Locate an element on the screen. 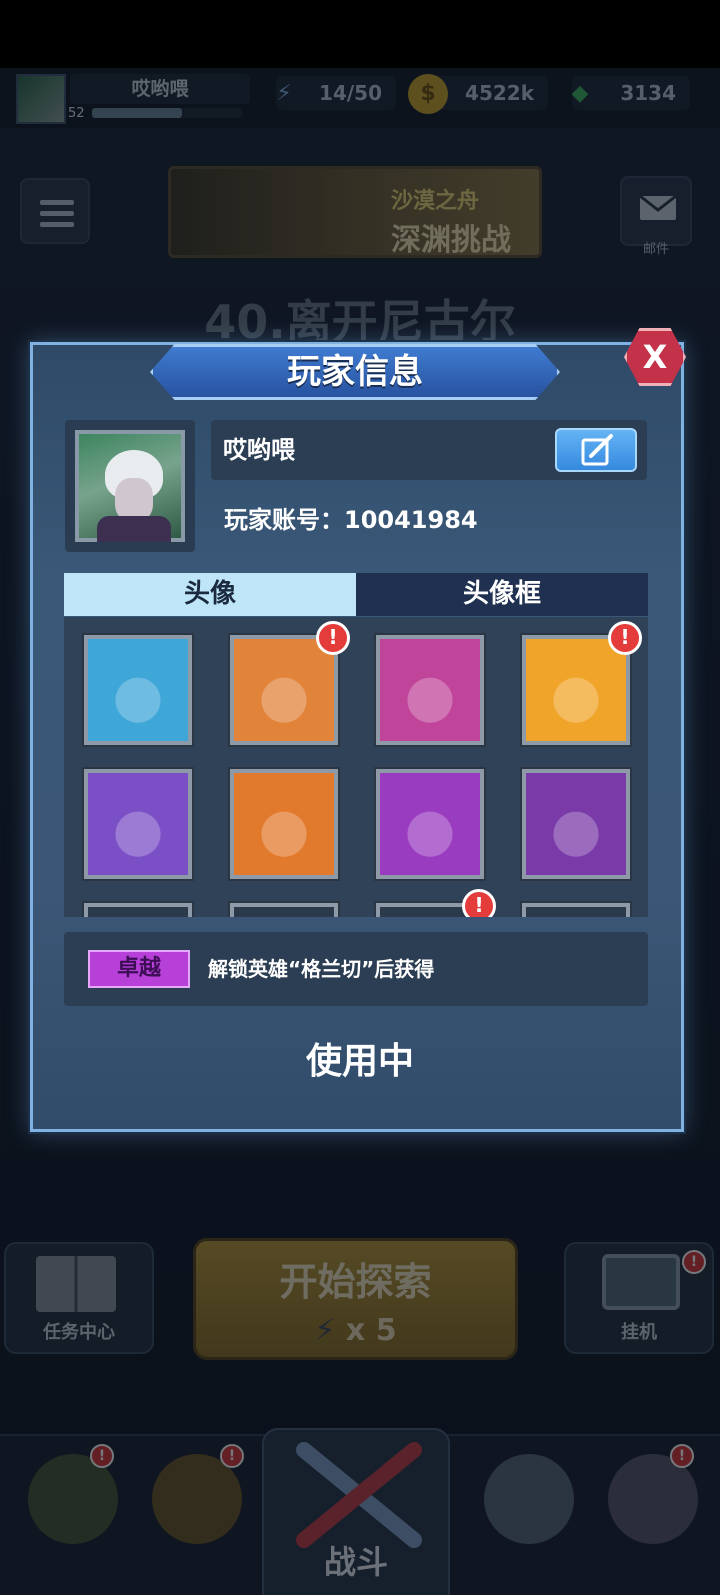 This screenshot has width=720, height=1595. player-name: 哎哟喂 is located at coordinates (259, 450).